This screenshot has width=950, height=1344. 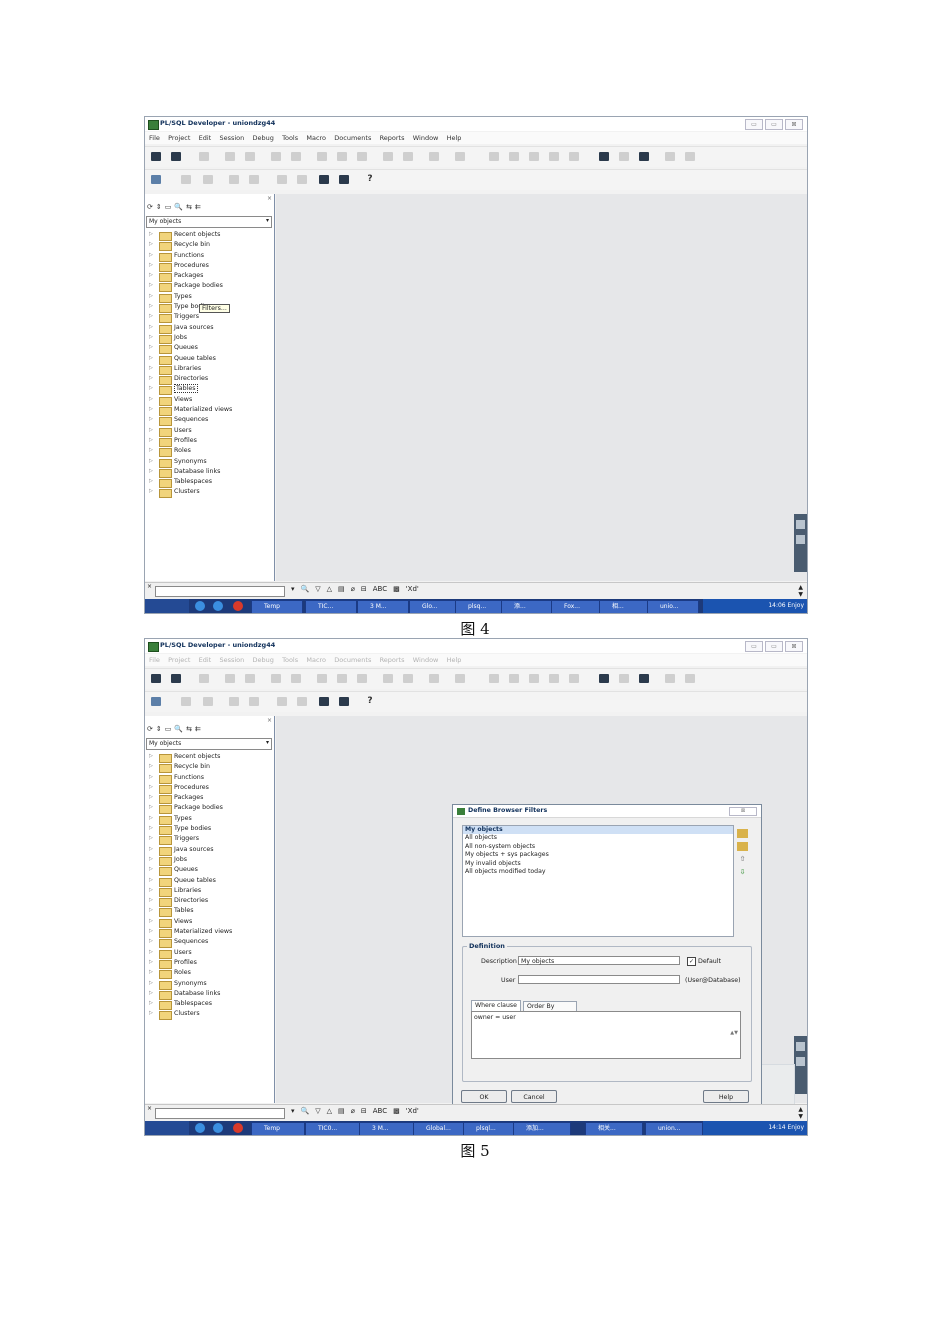 What do you see at coordinates (269, 720) in the screenshot?
I see `pane-close-icon: ×` at bounding box center [269, 720].